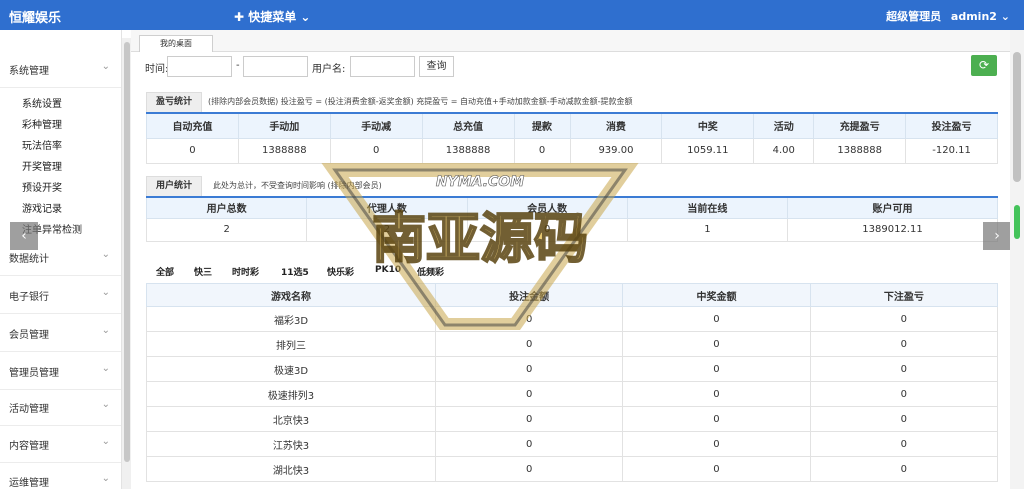  I want to click on sidebar-item-lottery-manage: 彩种管理, so click(42, 123).